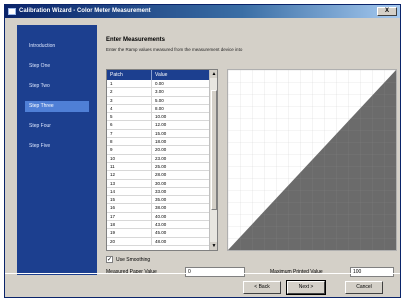 The width and height of the screenshot is (405, 302). I want to click on column-header-value: Value, so click(181, 75).